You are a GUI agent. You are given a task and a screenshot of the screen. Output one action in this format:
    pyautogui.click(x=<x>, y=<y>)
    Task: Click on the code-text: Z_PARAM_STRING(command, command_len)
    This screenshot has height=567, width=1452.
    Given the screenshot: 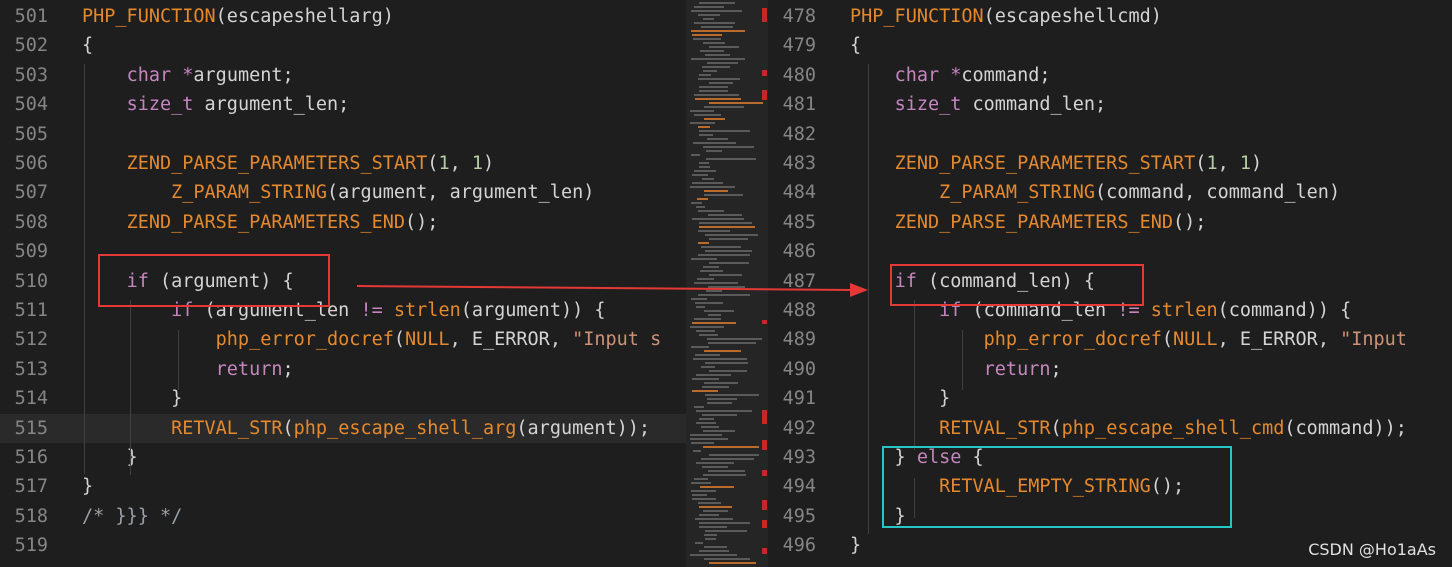 What is the action you would take?
    pyautogui.click(x=1095, y=192)
    